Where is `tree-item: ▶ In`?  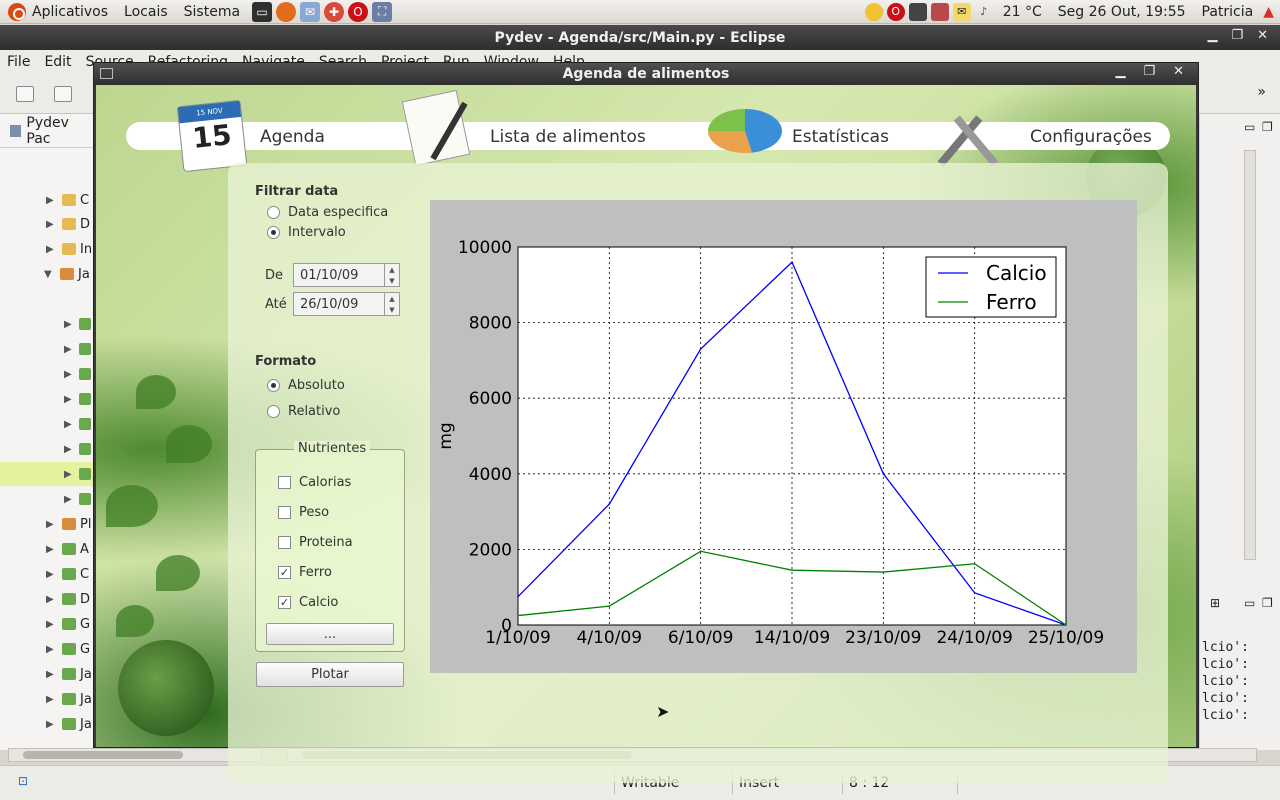
tree-item: ▶ In is located at coordinates (47, 249).